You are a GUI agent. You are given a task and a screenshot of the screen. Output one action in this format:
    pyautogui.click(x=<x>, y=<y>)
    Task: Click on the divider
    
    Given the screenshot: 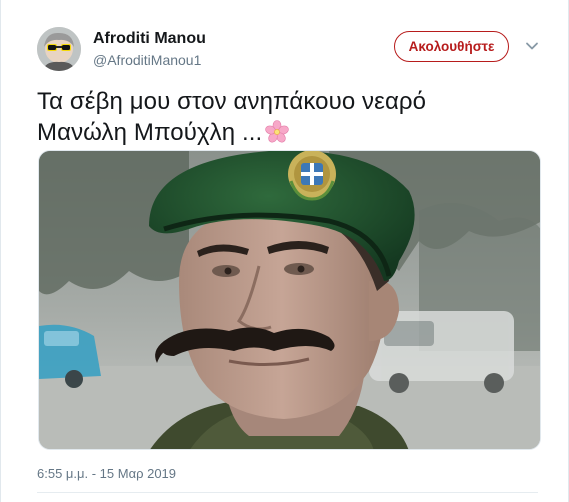 What is the action you would take?
    pyautogui.click(x=287, y=492)
    